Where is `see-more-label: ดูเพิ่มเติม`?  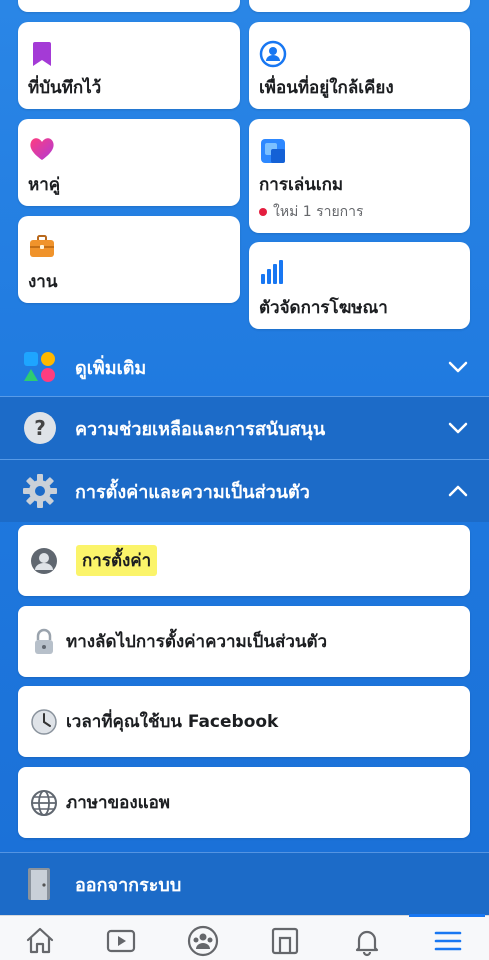 see-more-label: ดูเพิ่มเติม is located at coordinates (111, 368).